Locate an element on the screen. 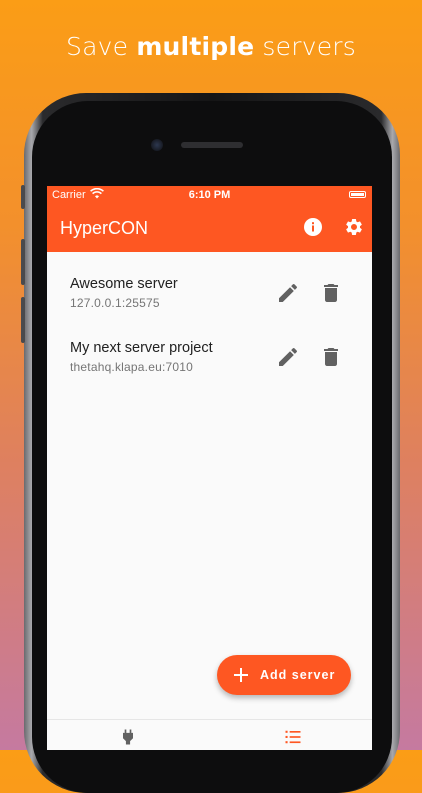 This screenshot has width=422, height=793. status-bar: Carrier 6:10 PM is located at coordinates (209, 195).